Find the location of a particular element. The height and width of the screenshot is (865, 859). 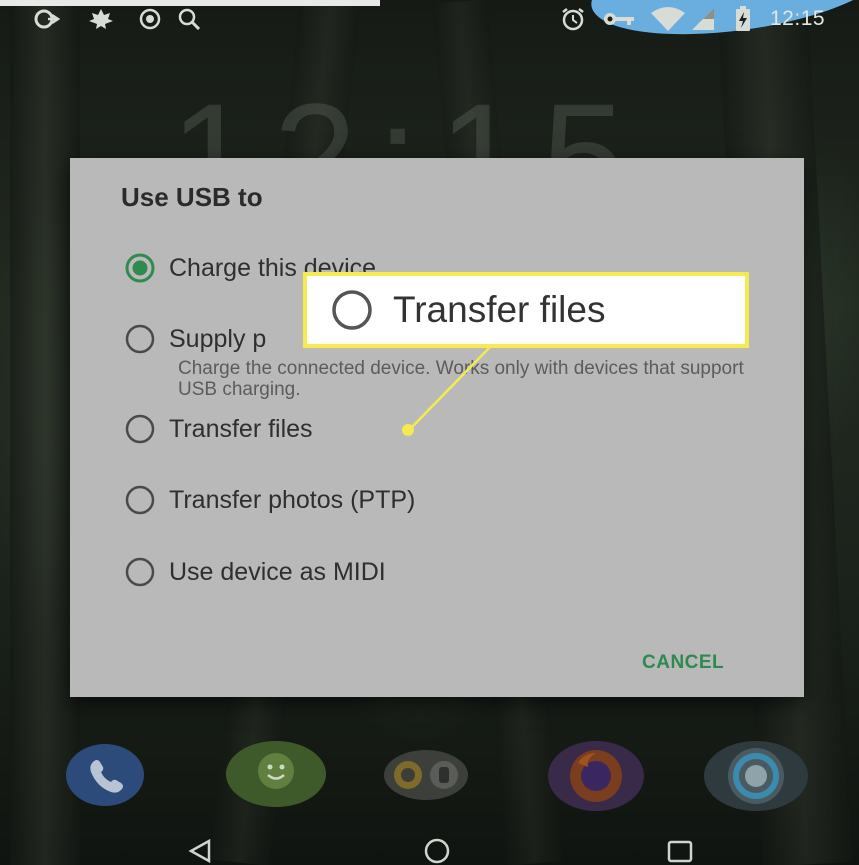

wifi-icon is located at coordinates (668, 19).